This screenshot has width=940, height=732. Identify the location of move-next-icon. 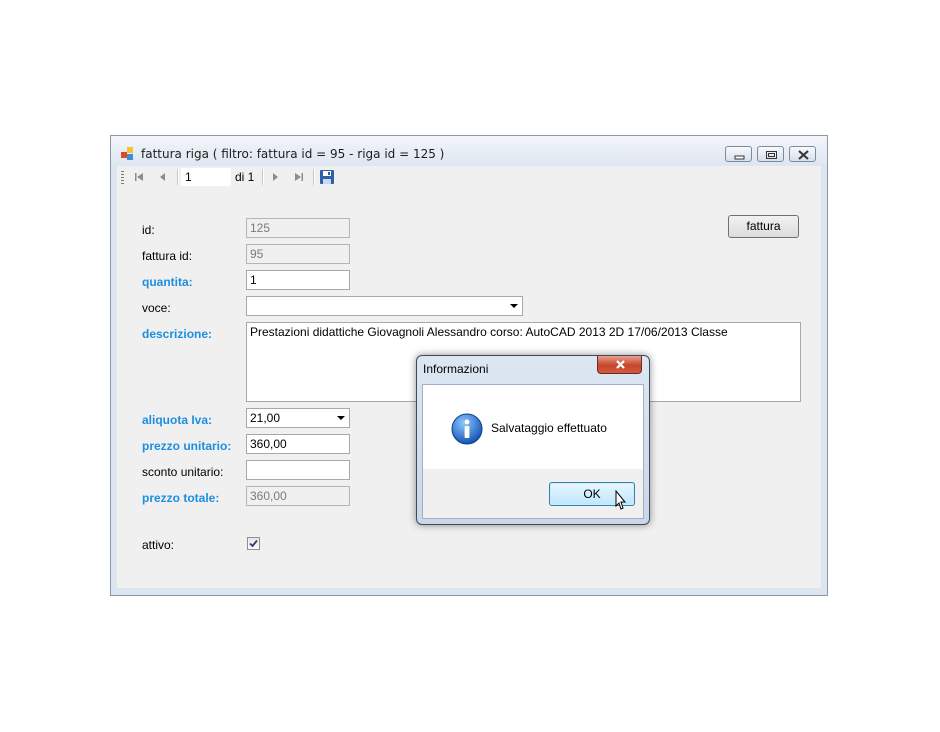
(275, 177).